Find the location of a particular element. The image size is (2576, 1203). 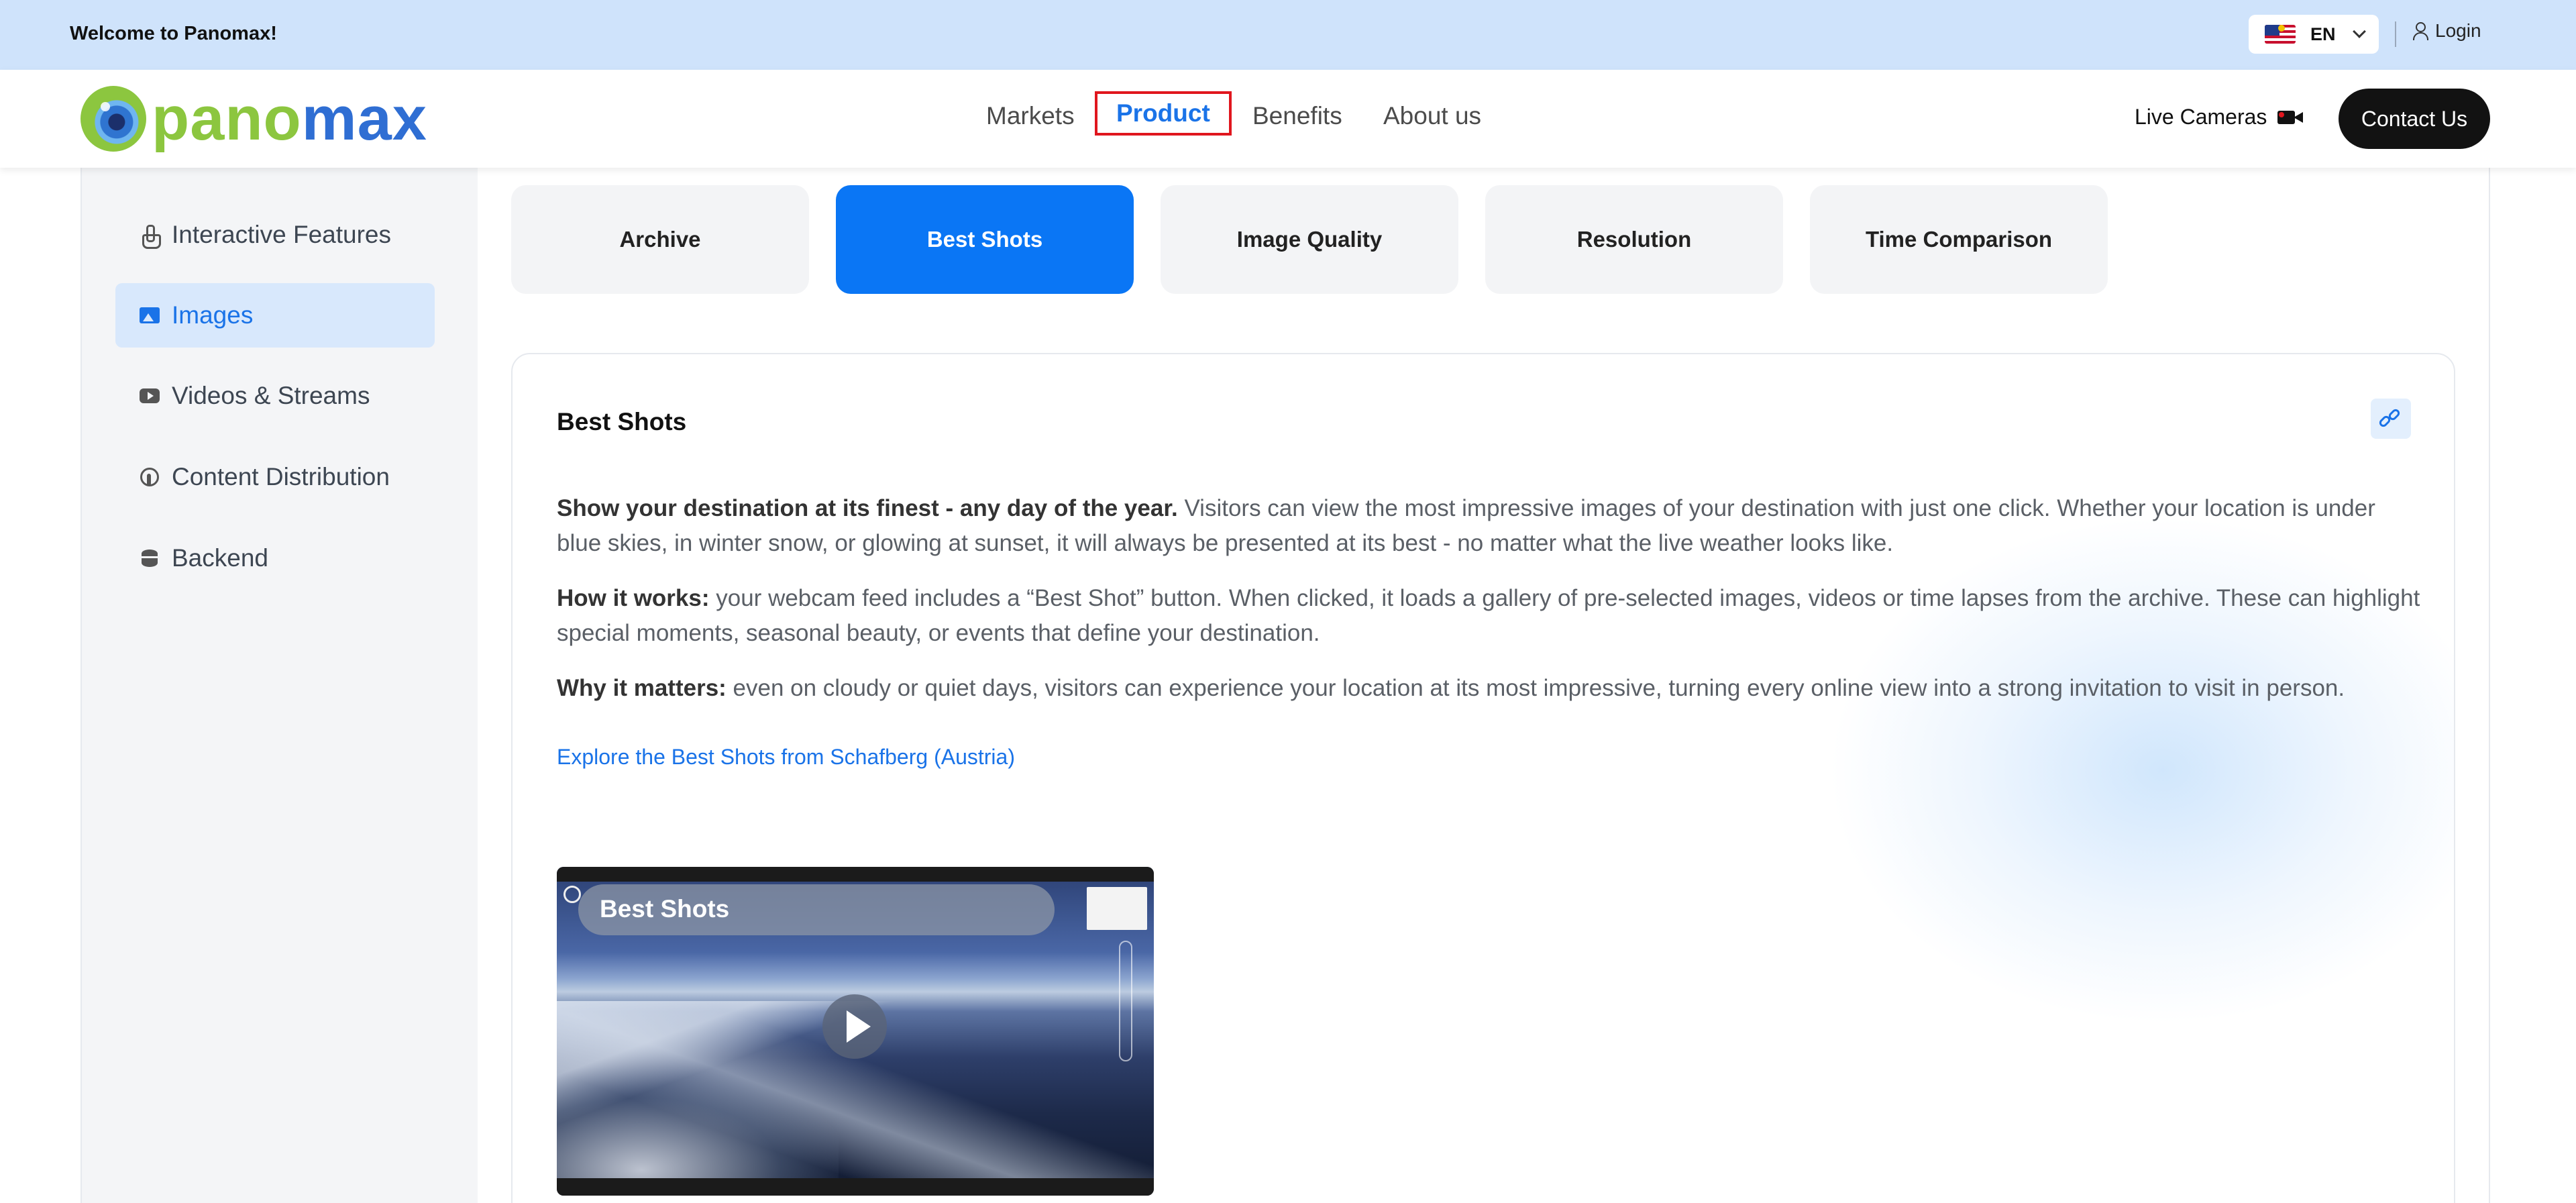

language-selector: EN is located at coordinates (2314, 34).